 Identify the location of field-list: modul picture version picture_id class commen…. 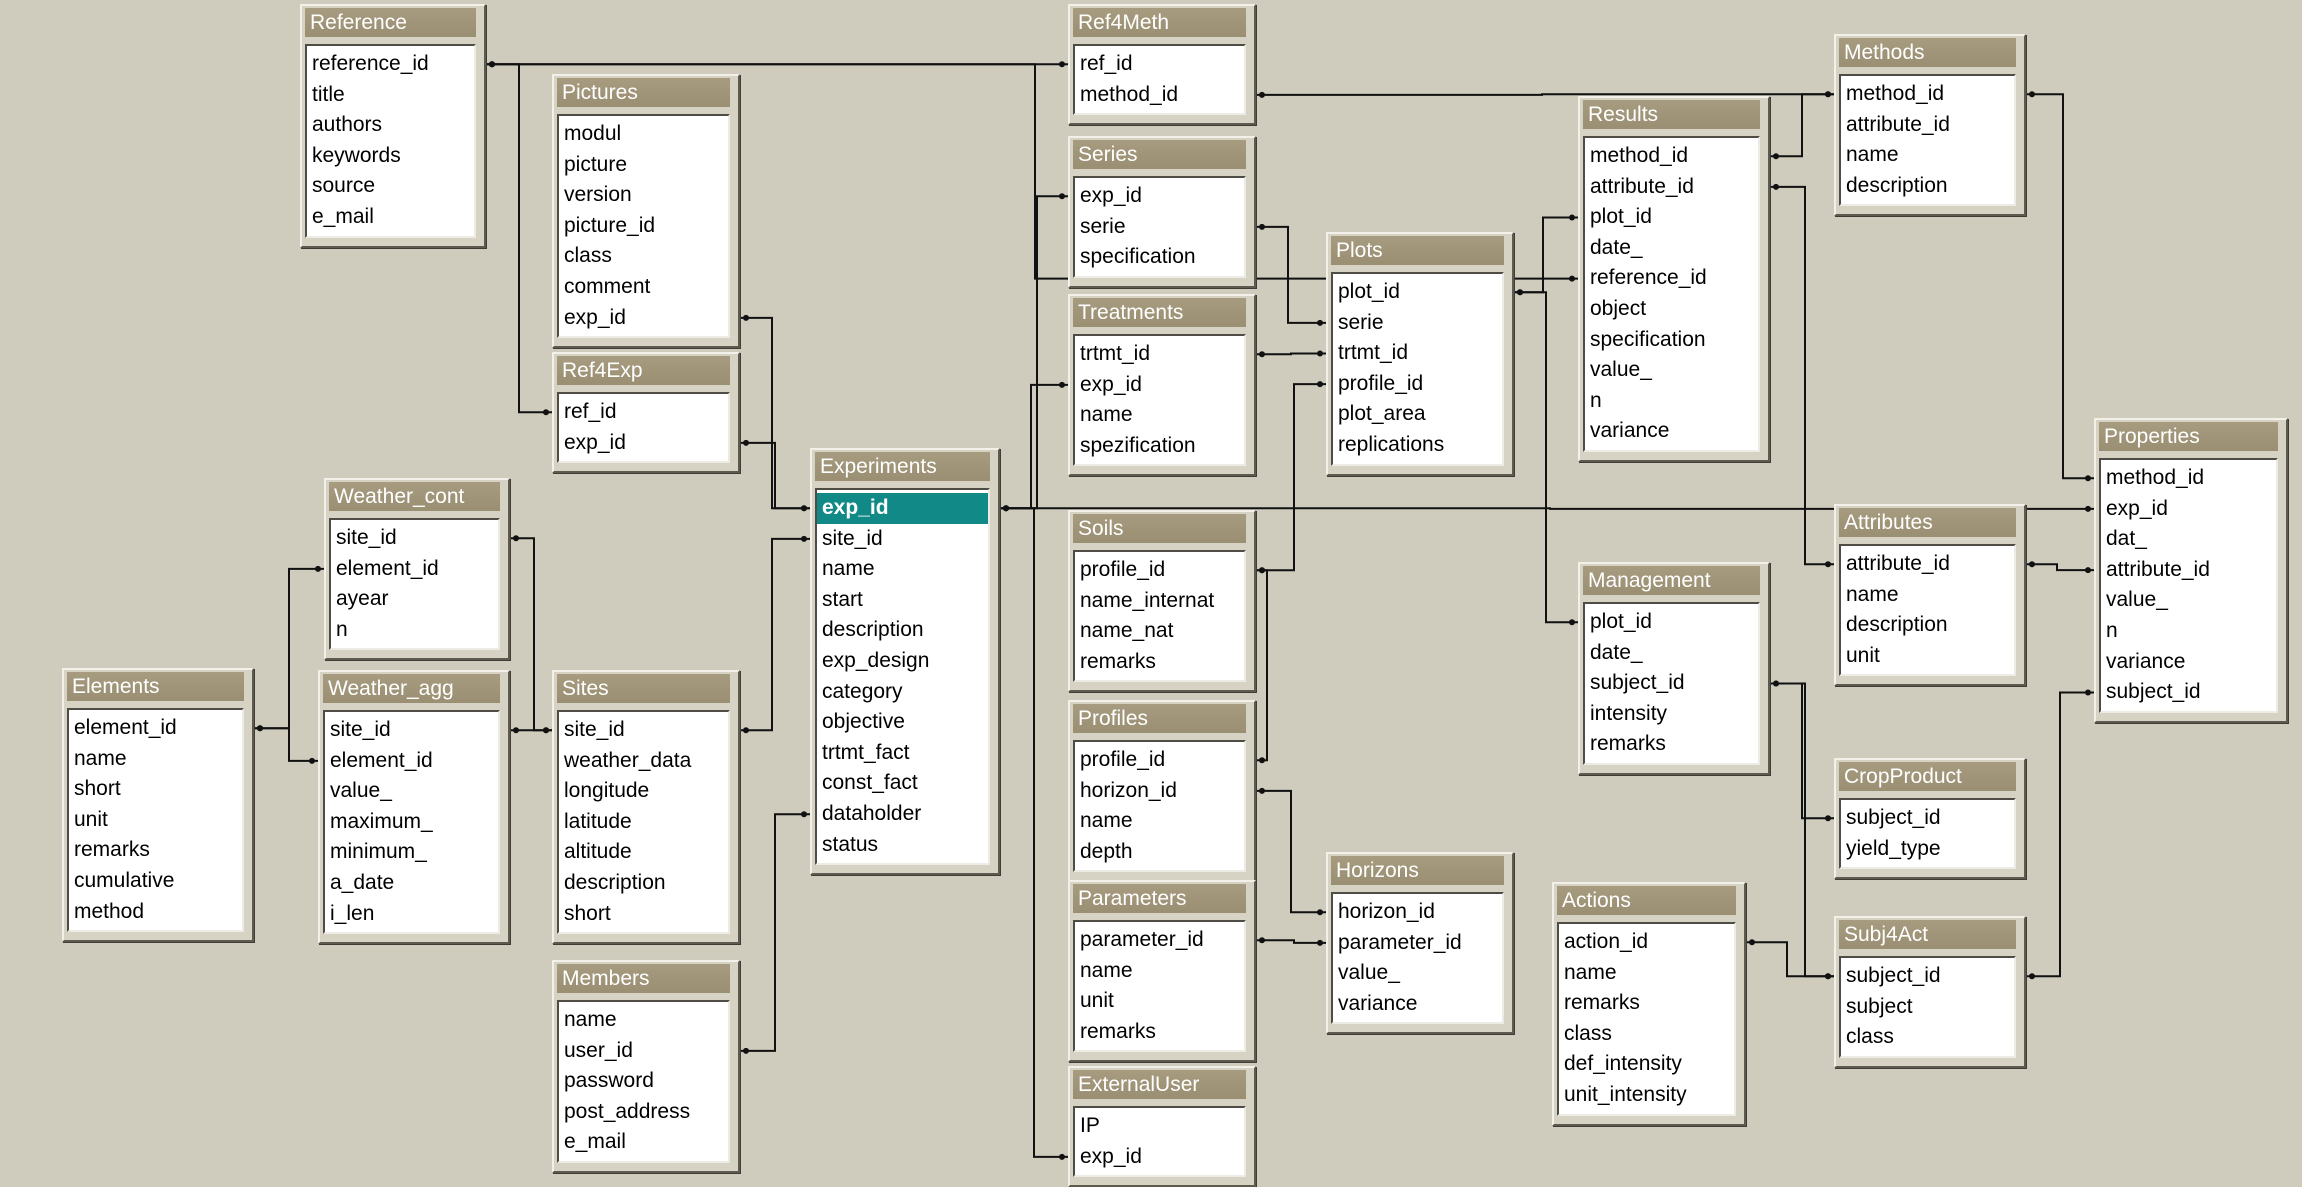
(643, 226).